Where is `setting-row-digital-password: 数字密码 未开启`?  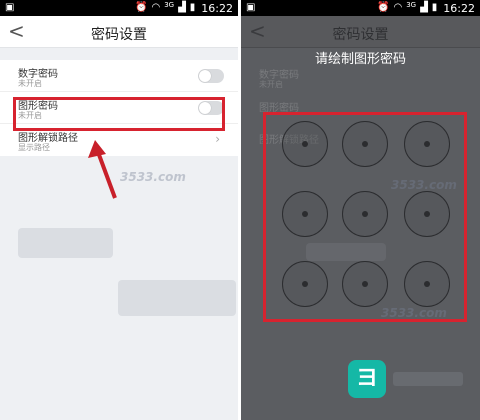
setting-row-digital-password: 数字密码 未开启 is located at coordinates (119, 76).